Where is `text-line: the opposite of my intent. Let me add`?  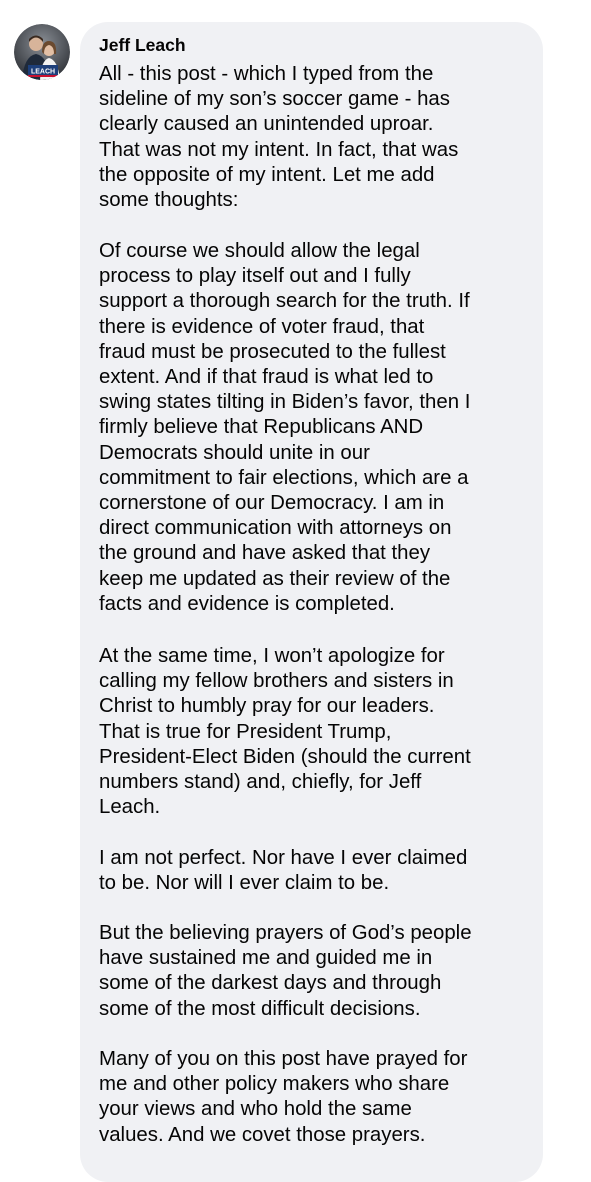 text-line: the opposite of my intent. Let me add is located at coordinates (267, 174).